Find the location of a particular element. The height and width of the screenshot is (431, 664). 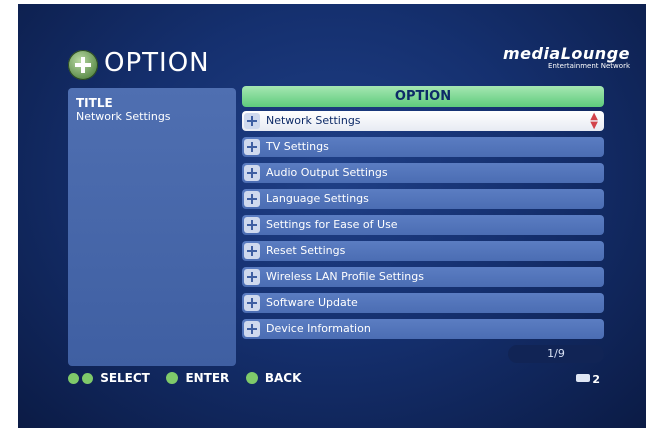

page-title: OPTION is located at coordinates (157, 63).